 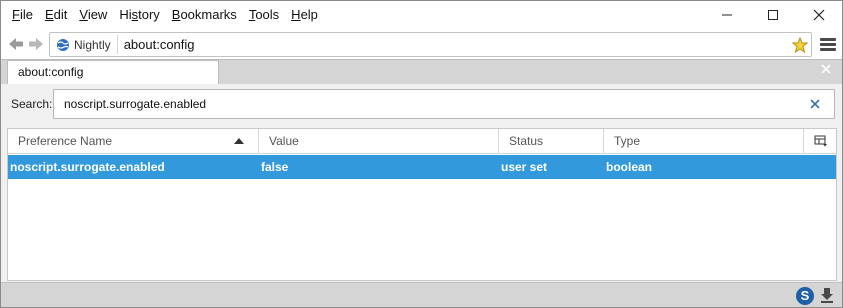 I want to click on menu-history: History, so click(x=139, y=15).